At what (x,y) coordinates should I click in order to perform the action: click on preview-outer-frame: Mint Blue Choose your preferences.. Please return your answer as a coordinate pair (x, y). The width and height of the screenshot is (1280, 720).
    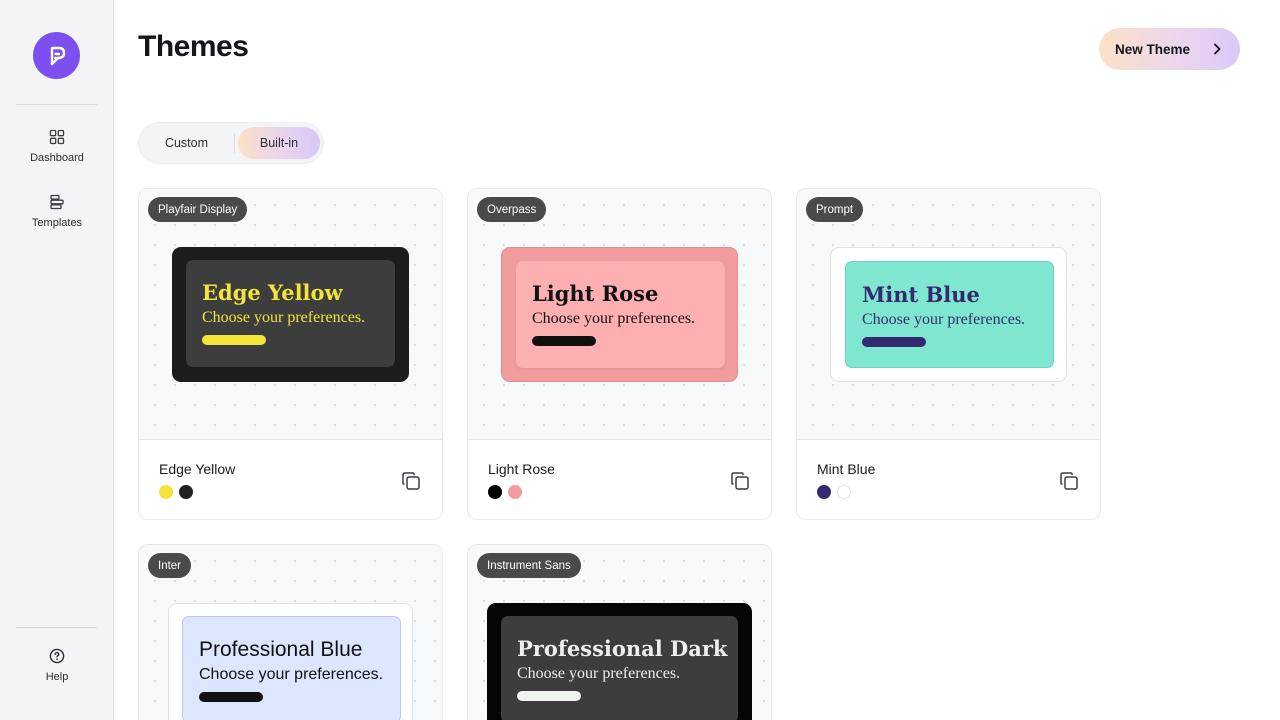
    Looking at the image, I should click on (948, 314).